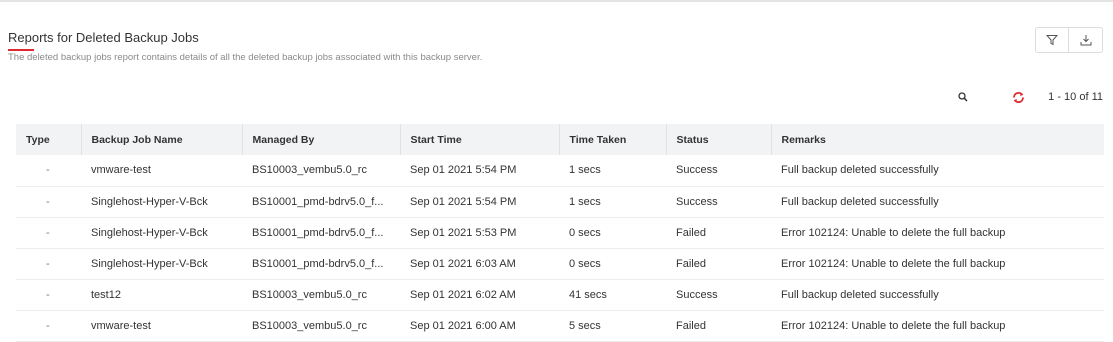 Image resolution: width=1113 pixels, height=342 pixels. I want to click on filter-icon, so click(1052, 40).